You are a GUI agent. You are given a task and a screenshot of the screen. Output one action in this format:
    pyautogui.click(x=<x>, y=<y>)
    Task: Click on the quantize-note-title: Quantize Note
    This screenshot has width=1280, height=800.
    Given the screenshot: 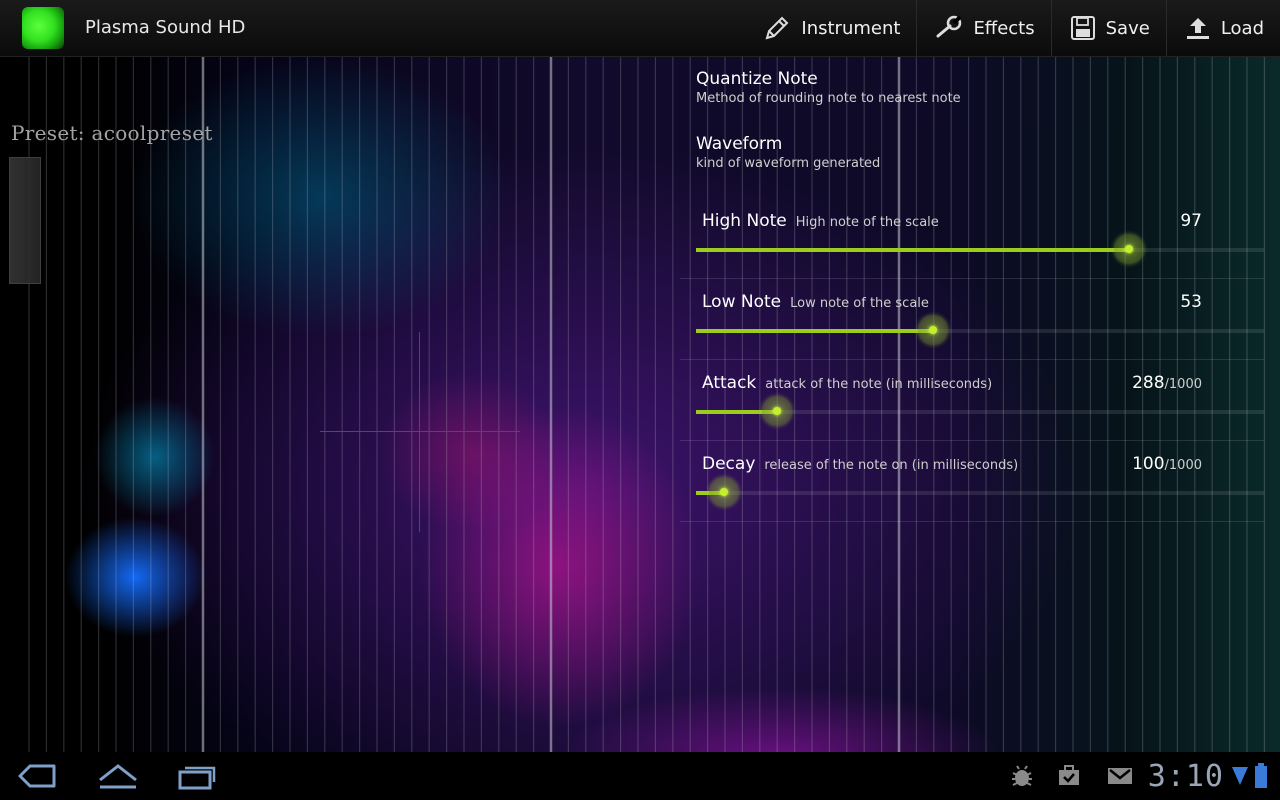 What is the action you would take?
    pyautogui.click(x=757, y=79)
    